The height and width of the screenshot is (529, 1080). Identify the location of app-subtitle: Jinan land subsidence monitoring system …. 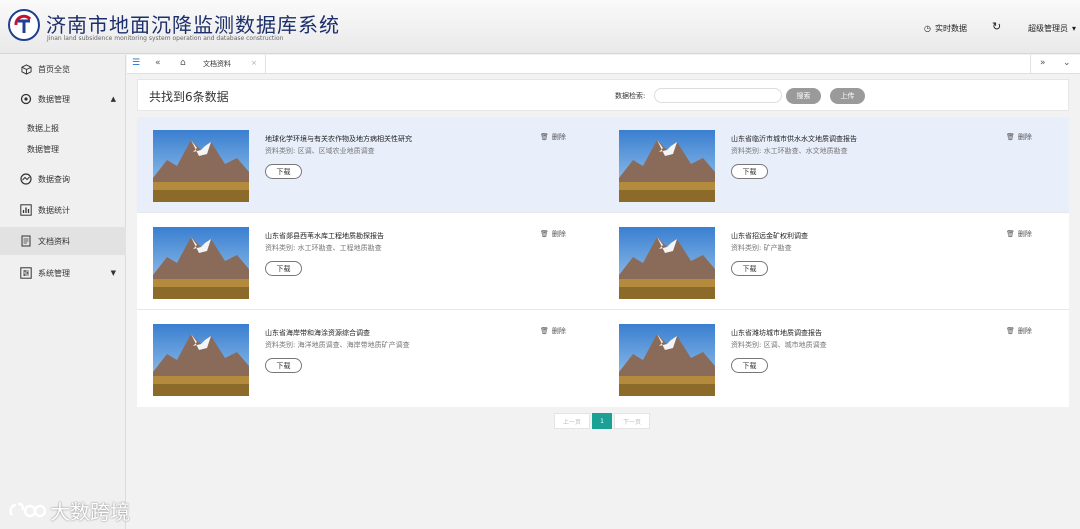
(165, 38).